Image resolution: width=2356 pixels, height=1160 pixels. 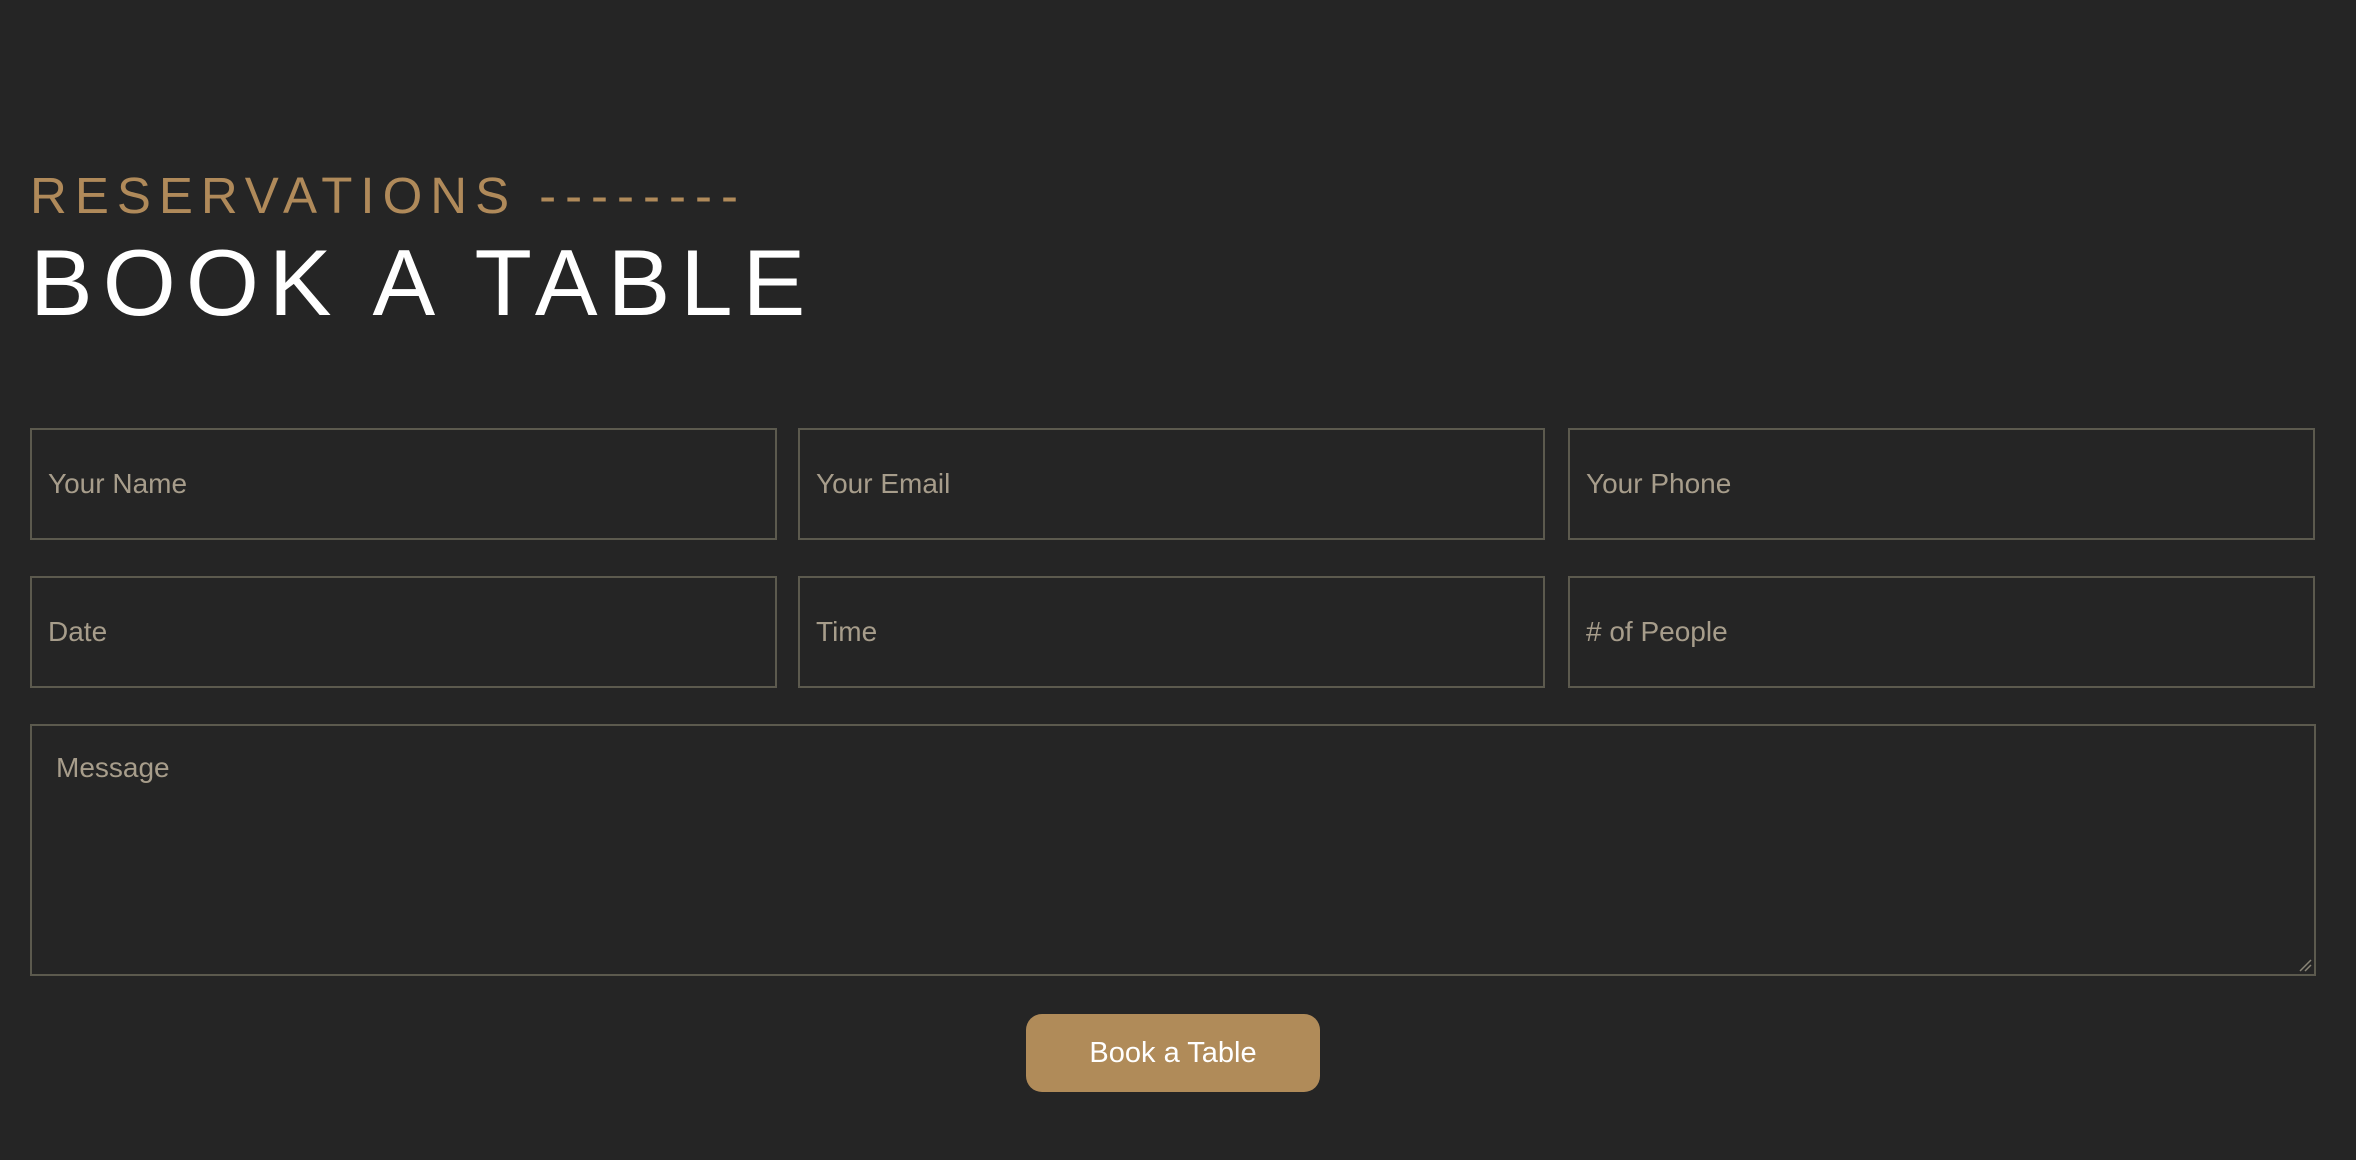 I want to click on form-row-booking, so click(x=1173, y=632).